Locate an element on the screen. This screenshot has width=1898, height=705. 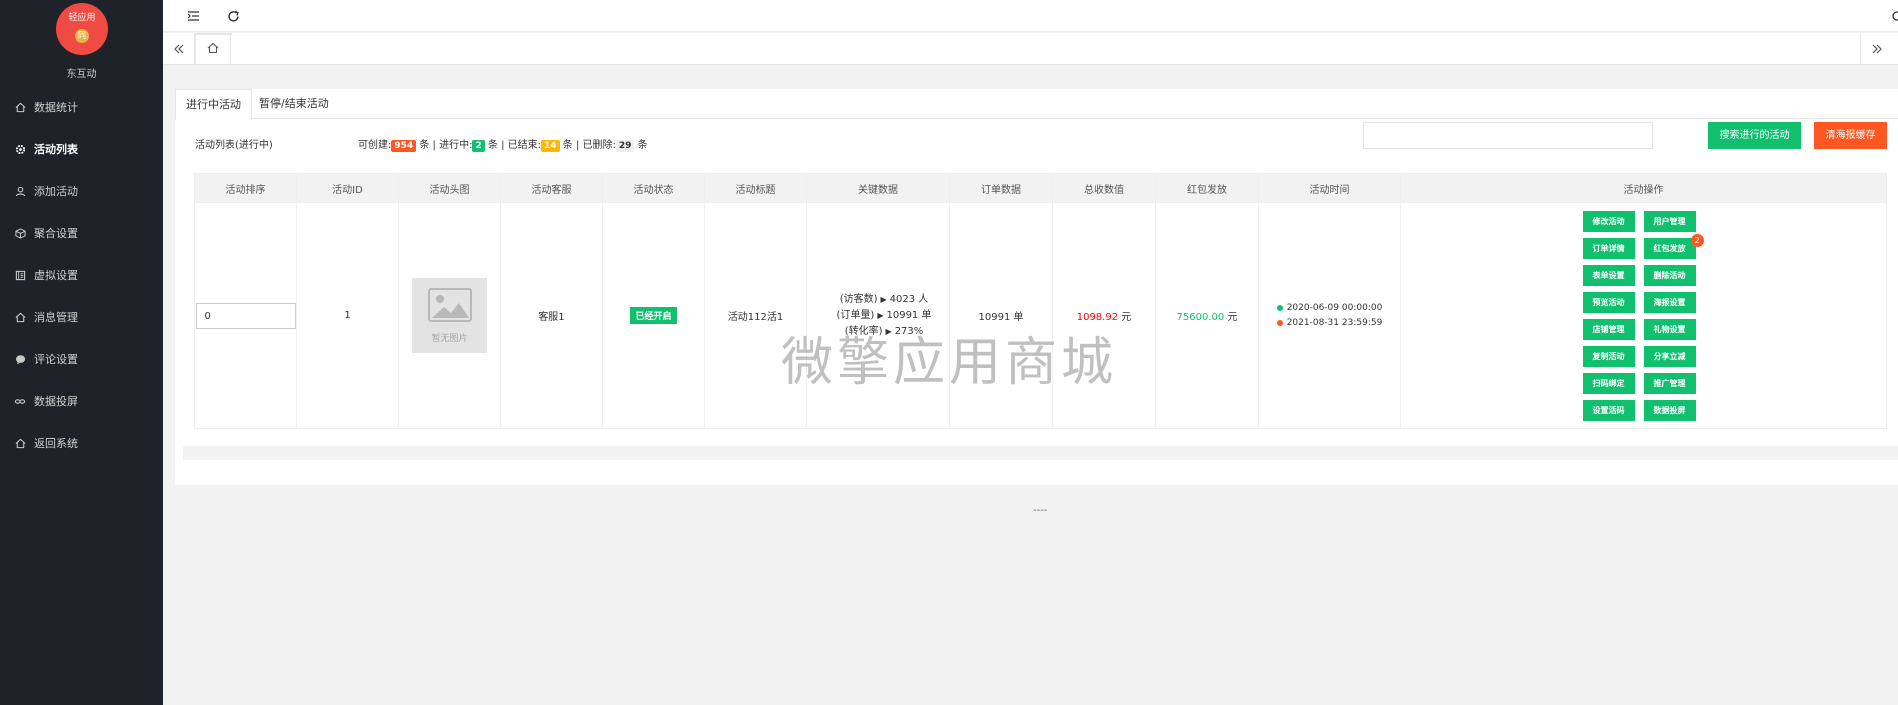
top-bar is located at coordinates (1030, 16).